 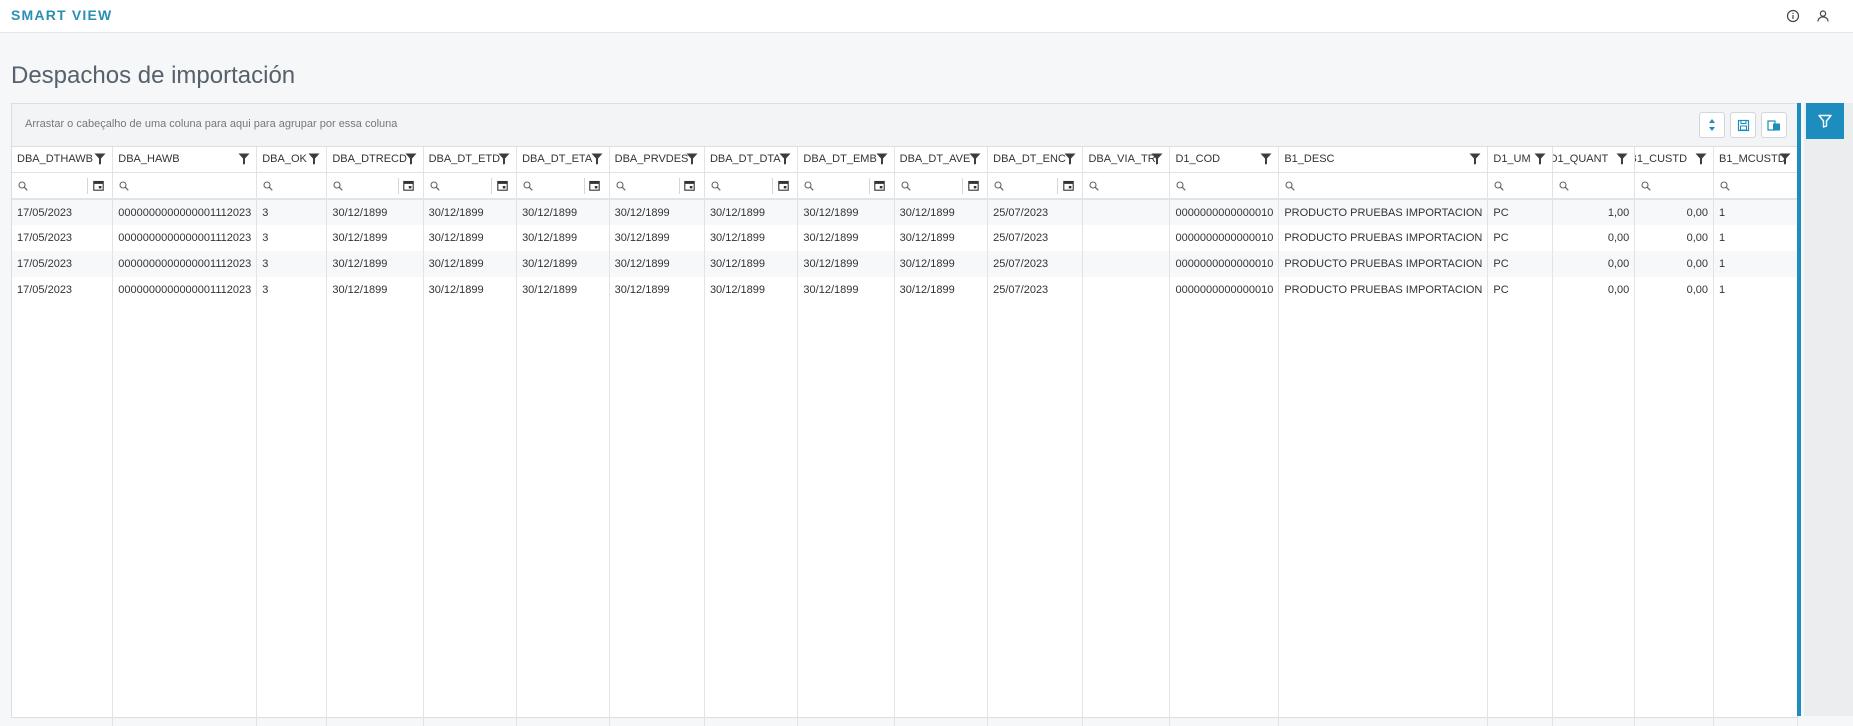 I want to click on column-header: D1_QUANT, so click(x=1594, y=160).